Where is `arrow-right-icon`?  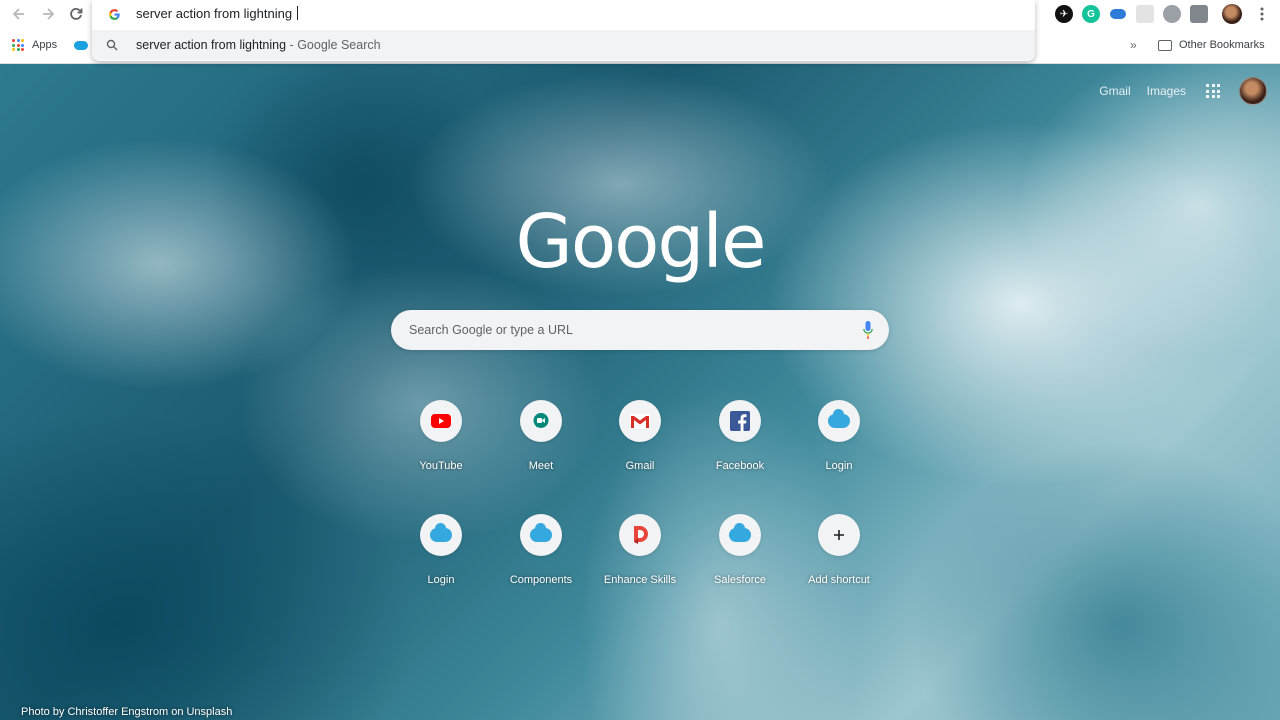
arrow-right-icon is located at coordinates (49, 14).